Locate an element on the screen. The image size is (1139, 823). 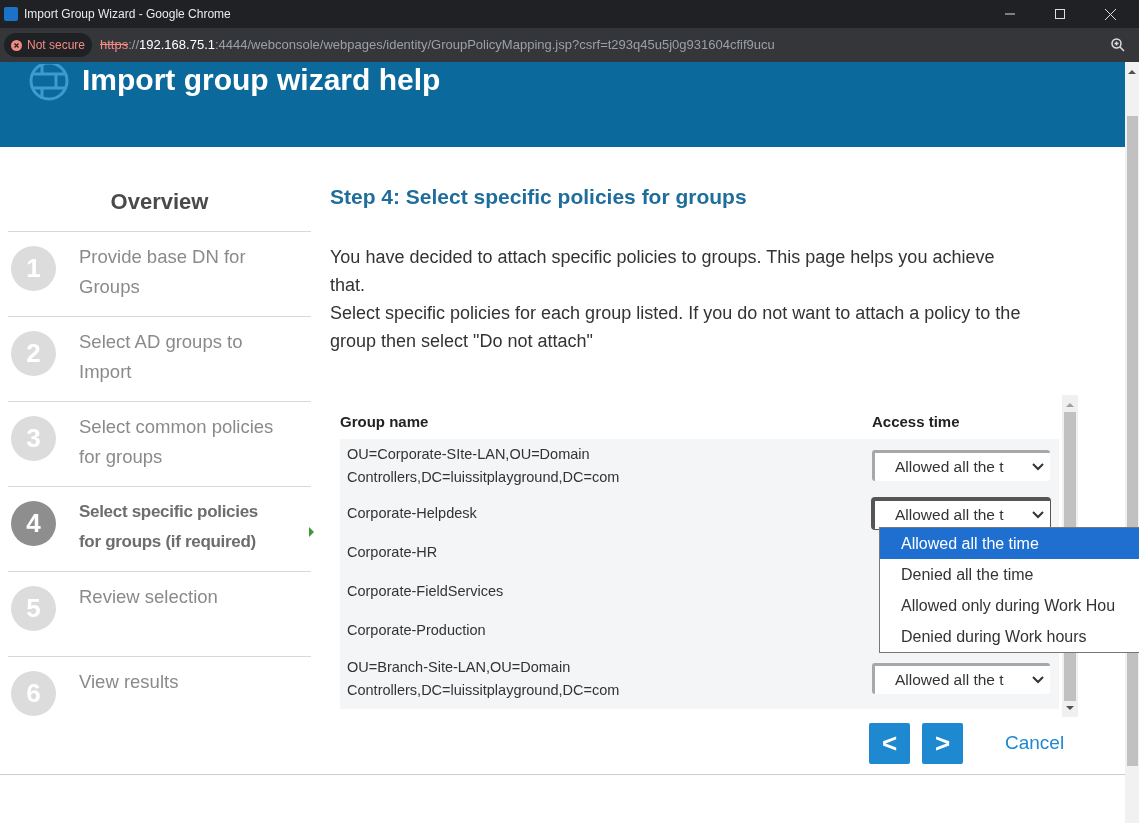
page-title: Import group wizard help is located at coordinates (261, 80).